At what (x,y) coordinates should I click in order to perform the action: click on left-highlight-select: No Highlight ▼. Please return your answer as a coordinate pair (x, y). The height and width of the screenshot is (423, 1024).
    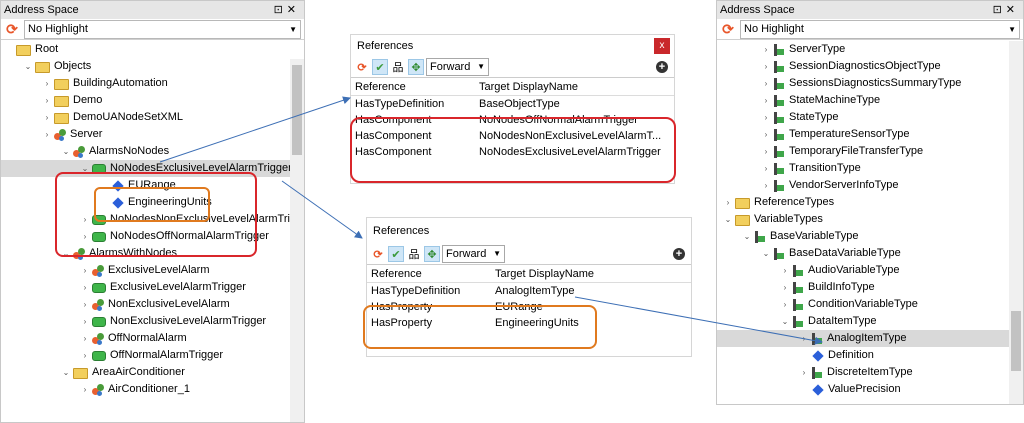
    Looking at the image, I should click on (162, 29).